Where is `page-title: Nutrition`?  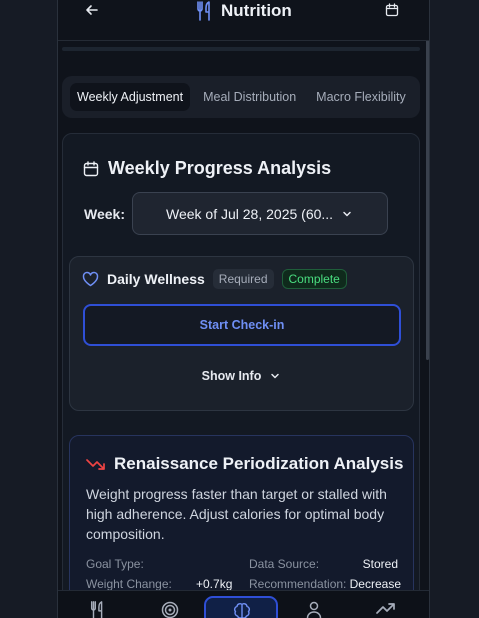
page-title: Nutrition is located at coordinates (256, 10).